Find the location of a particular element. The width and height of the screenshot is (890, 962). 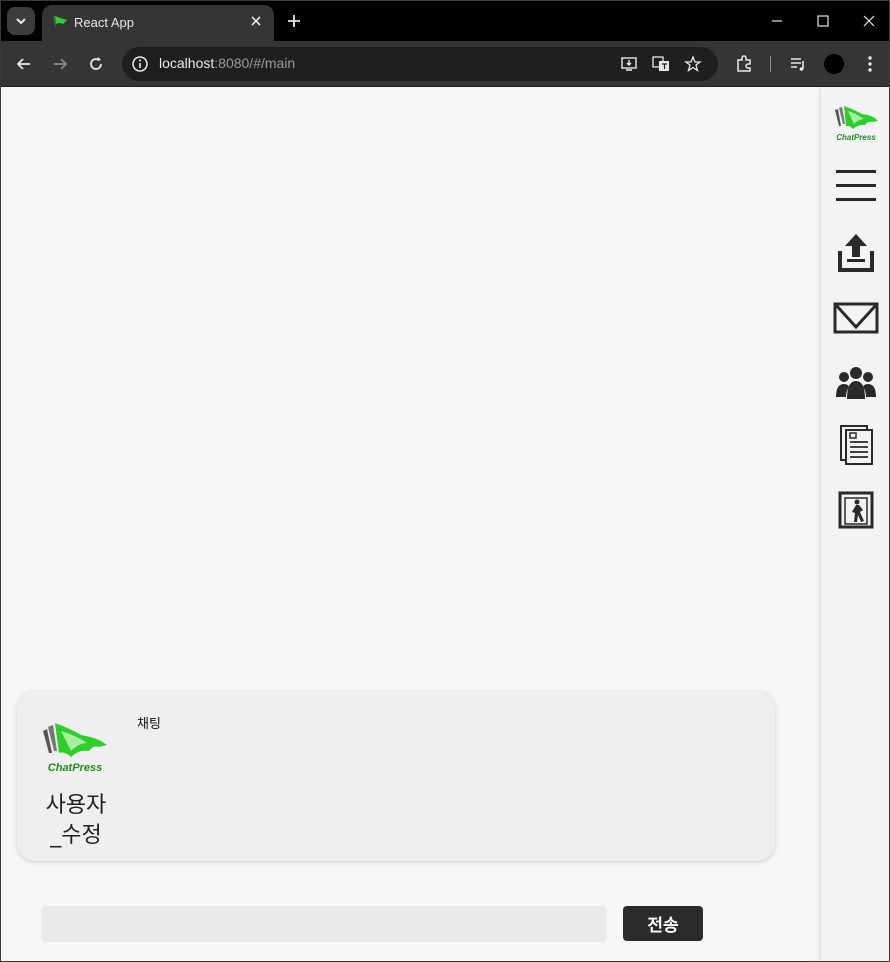

arrow-left-icon is located at coordinates (24, 64).